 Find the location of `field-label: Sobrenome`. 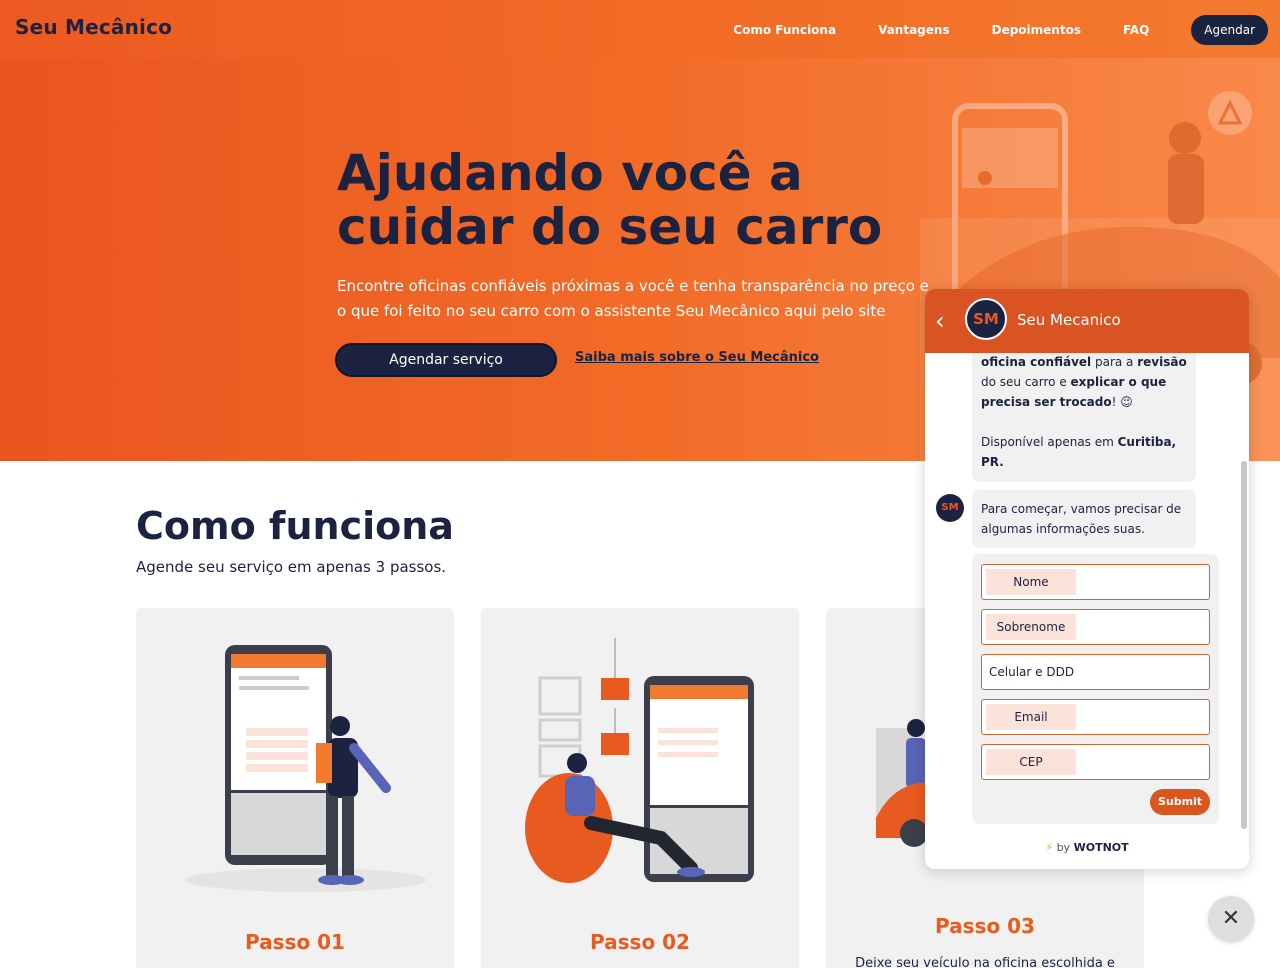

field-label: Sobrenome is located at coordinates (1031, 627).